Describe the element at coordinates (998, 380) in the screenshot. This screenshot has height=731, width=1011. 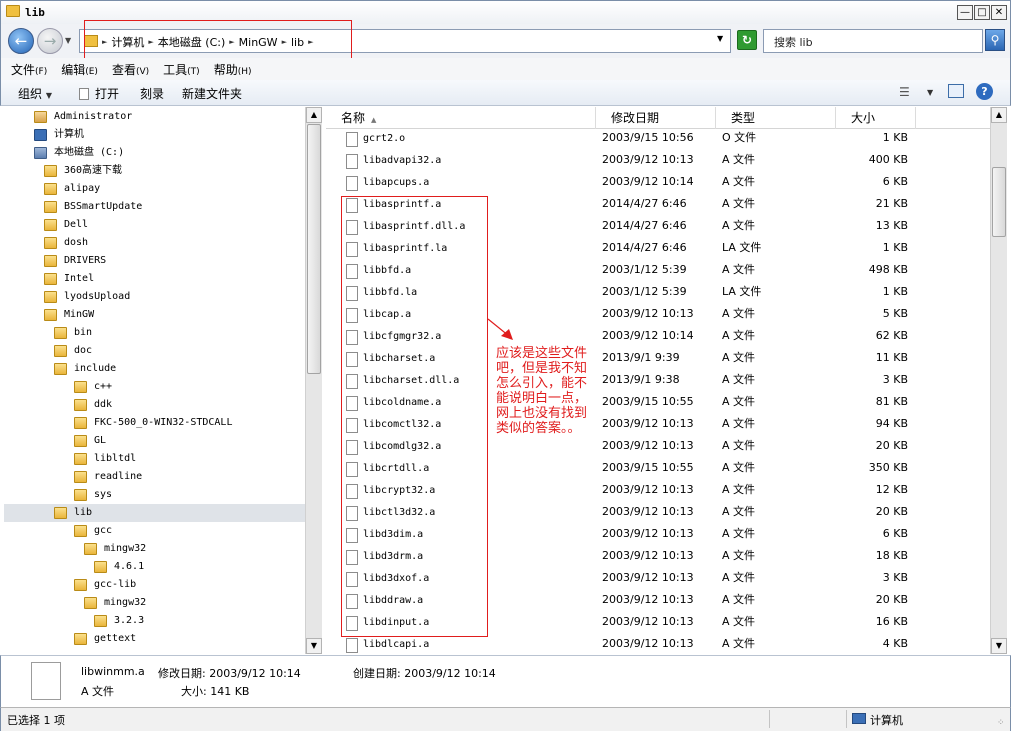
I see `list-scrollbar: ▲ ▼` at that location.